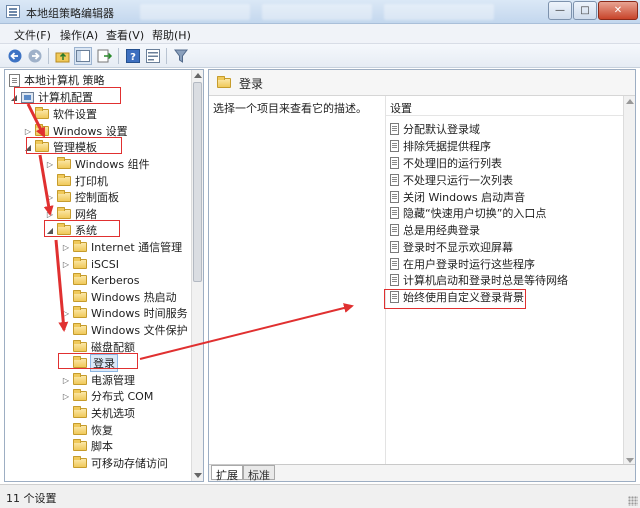 This screenshot has width=640, height=508. Describe the element at coordinates (479, 280) in the screenshot. I see `list-item: 计算机启动和登录时总是等待网络` at that location.